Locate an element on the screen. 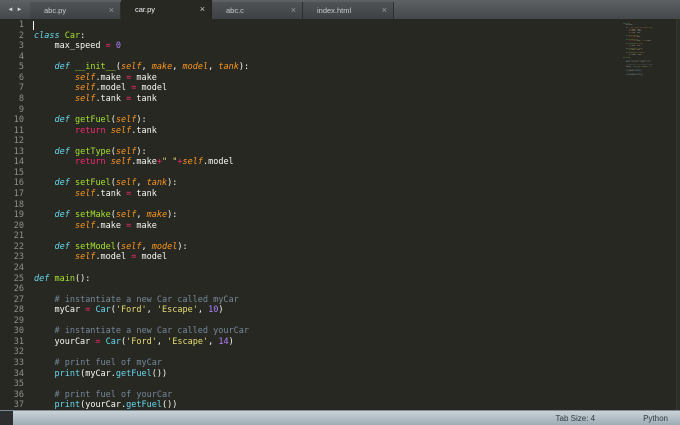  token-comment: # instantiate a new Car called myCar is located at coordinates (146, 299).